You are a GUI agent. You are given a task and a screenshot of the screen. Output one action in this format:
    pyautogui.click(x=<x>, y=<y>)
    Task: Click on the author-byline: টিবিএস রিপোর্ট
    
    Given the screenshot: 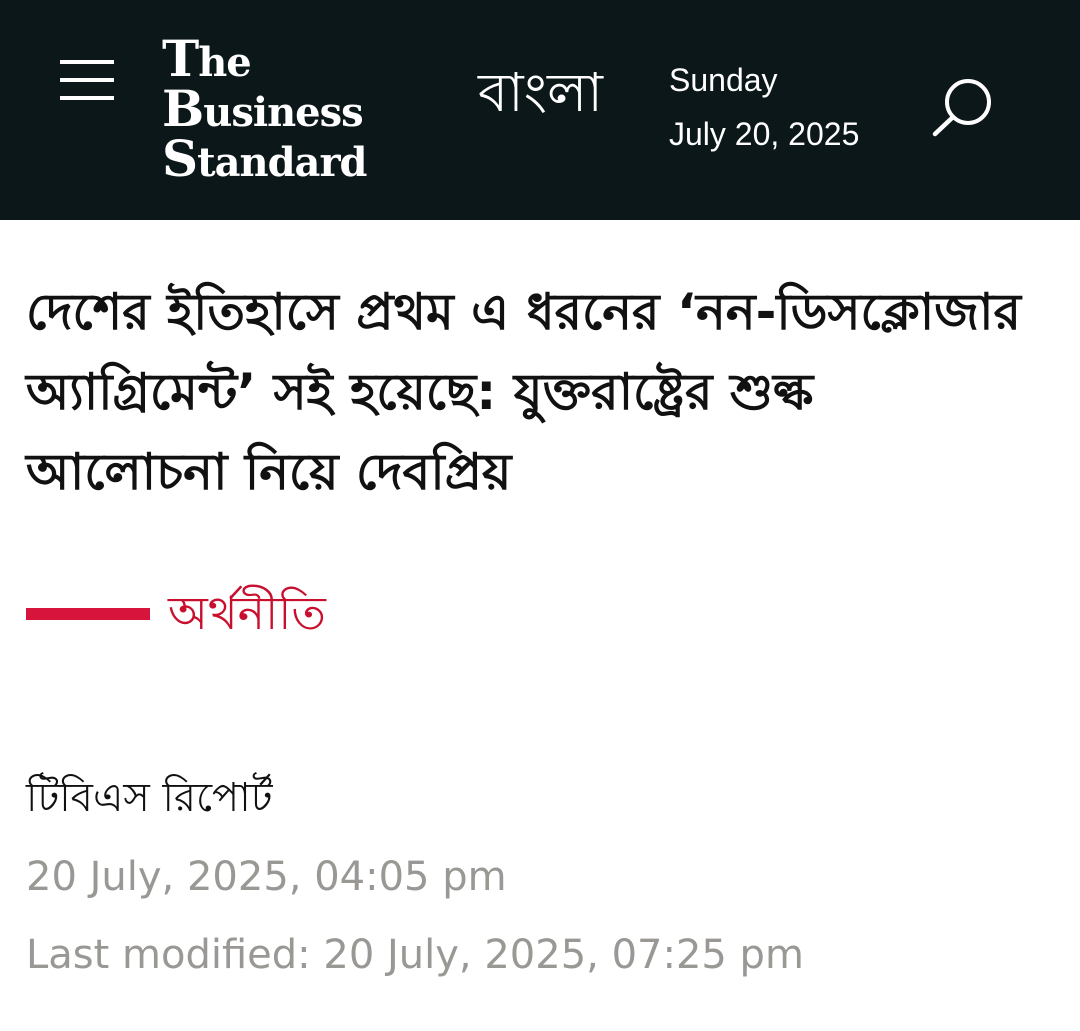 What is the action you would take?
    pyautogui.click(x=149, y=798)
    